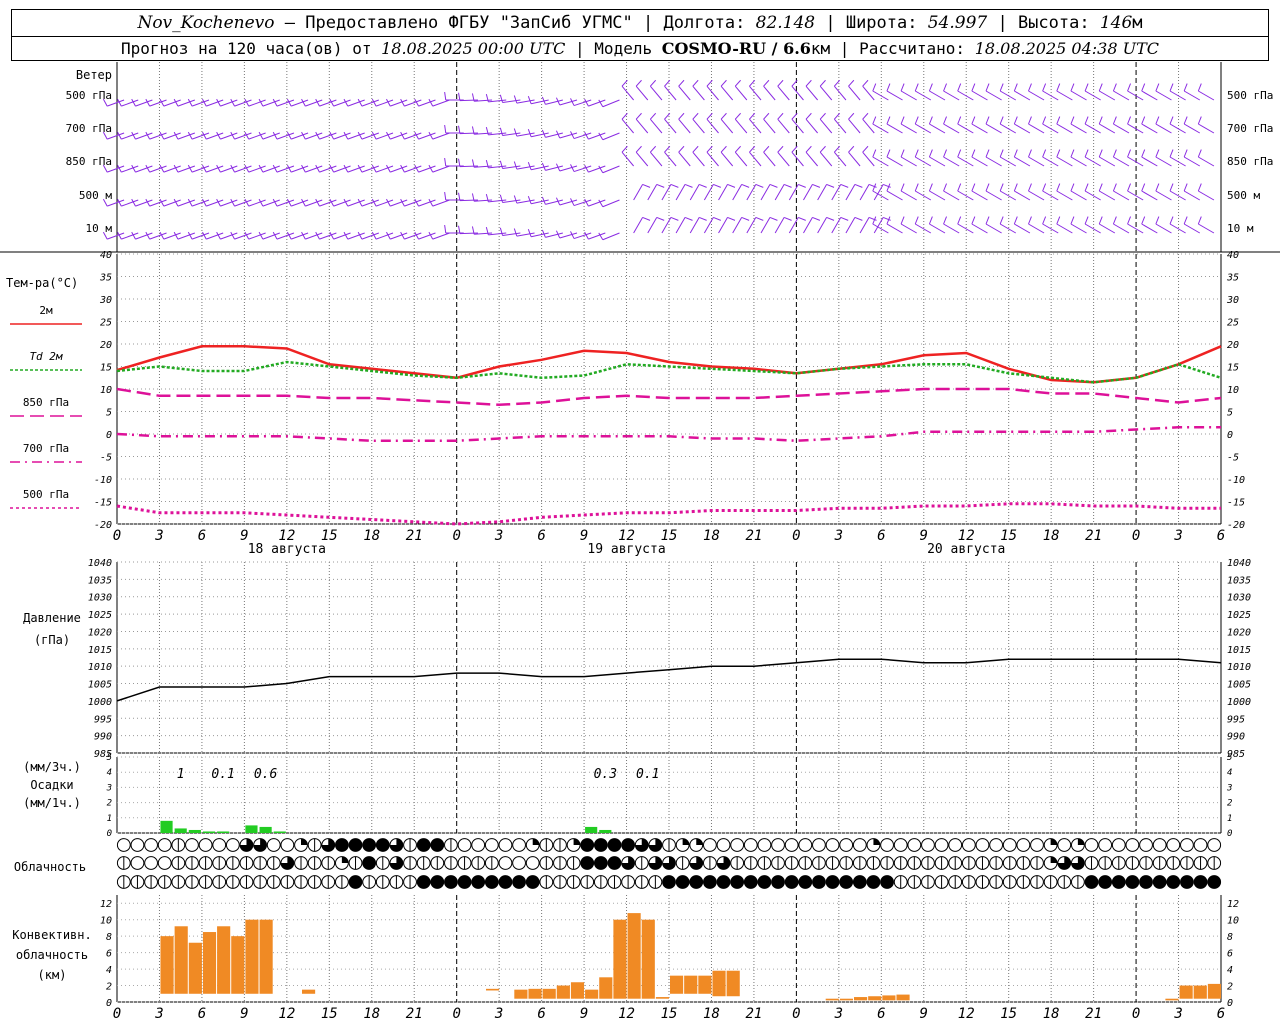  Describe the element at coordinates (1233, 255) in the screenshot. I see `temp-ytick-right: 40` at that location.